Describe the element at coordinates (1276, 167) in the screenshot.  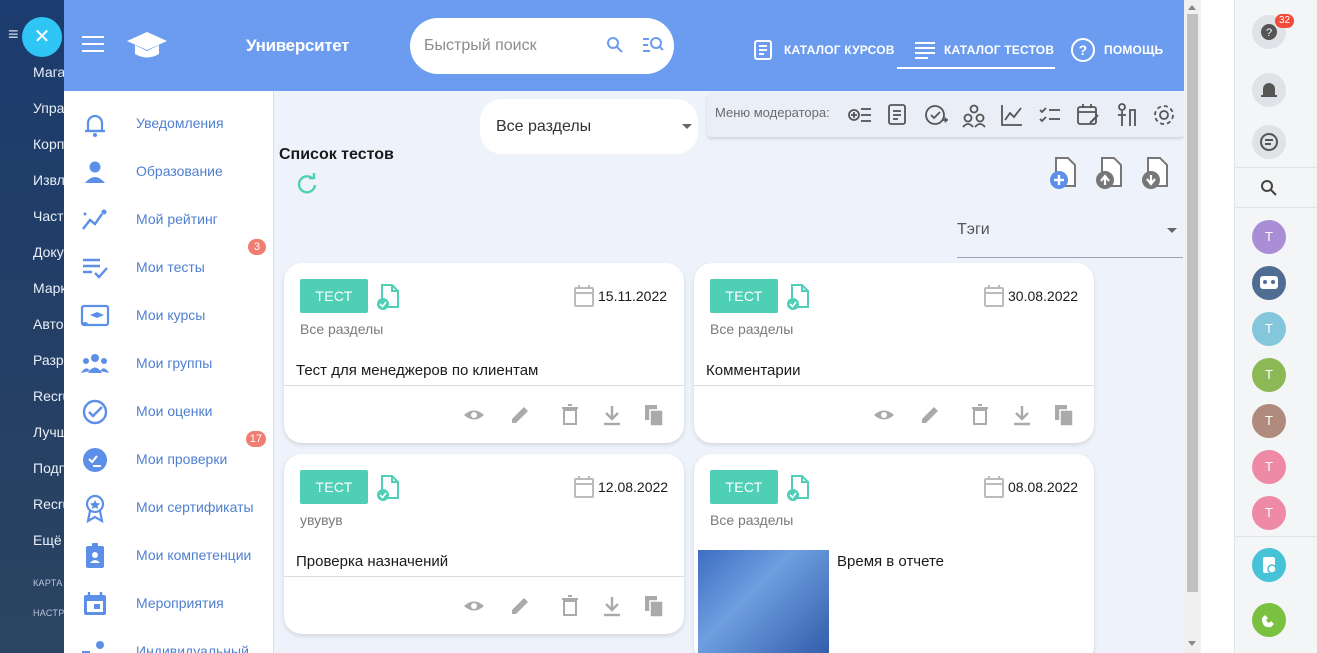
I see `divider` at that location.